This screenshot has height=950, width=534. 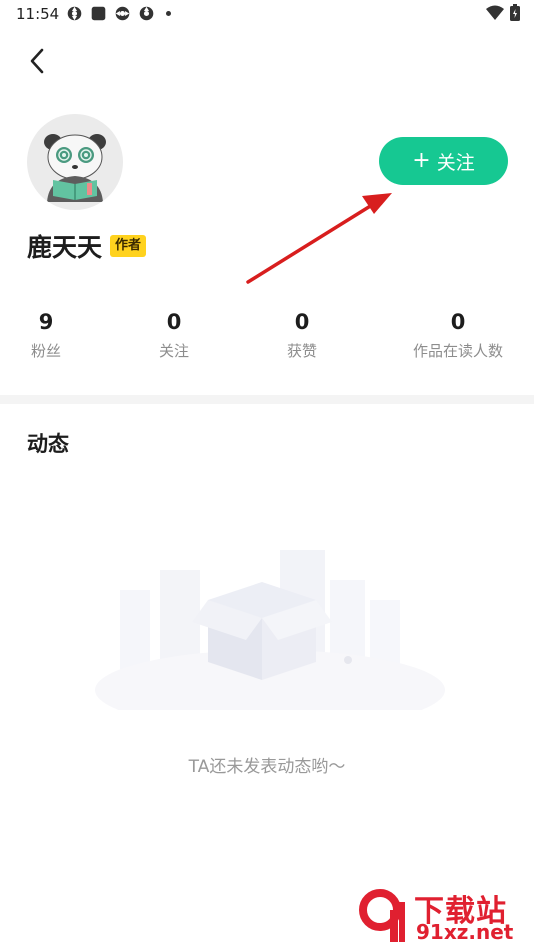 I want to click on follow-button-label: 关注, so click(x=455, y=162).